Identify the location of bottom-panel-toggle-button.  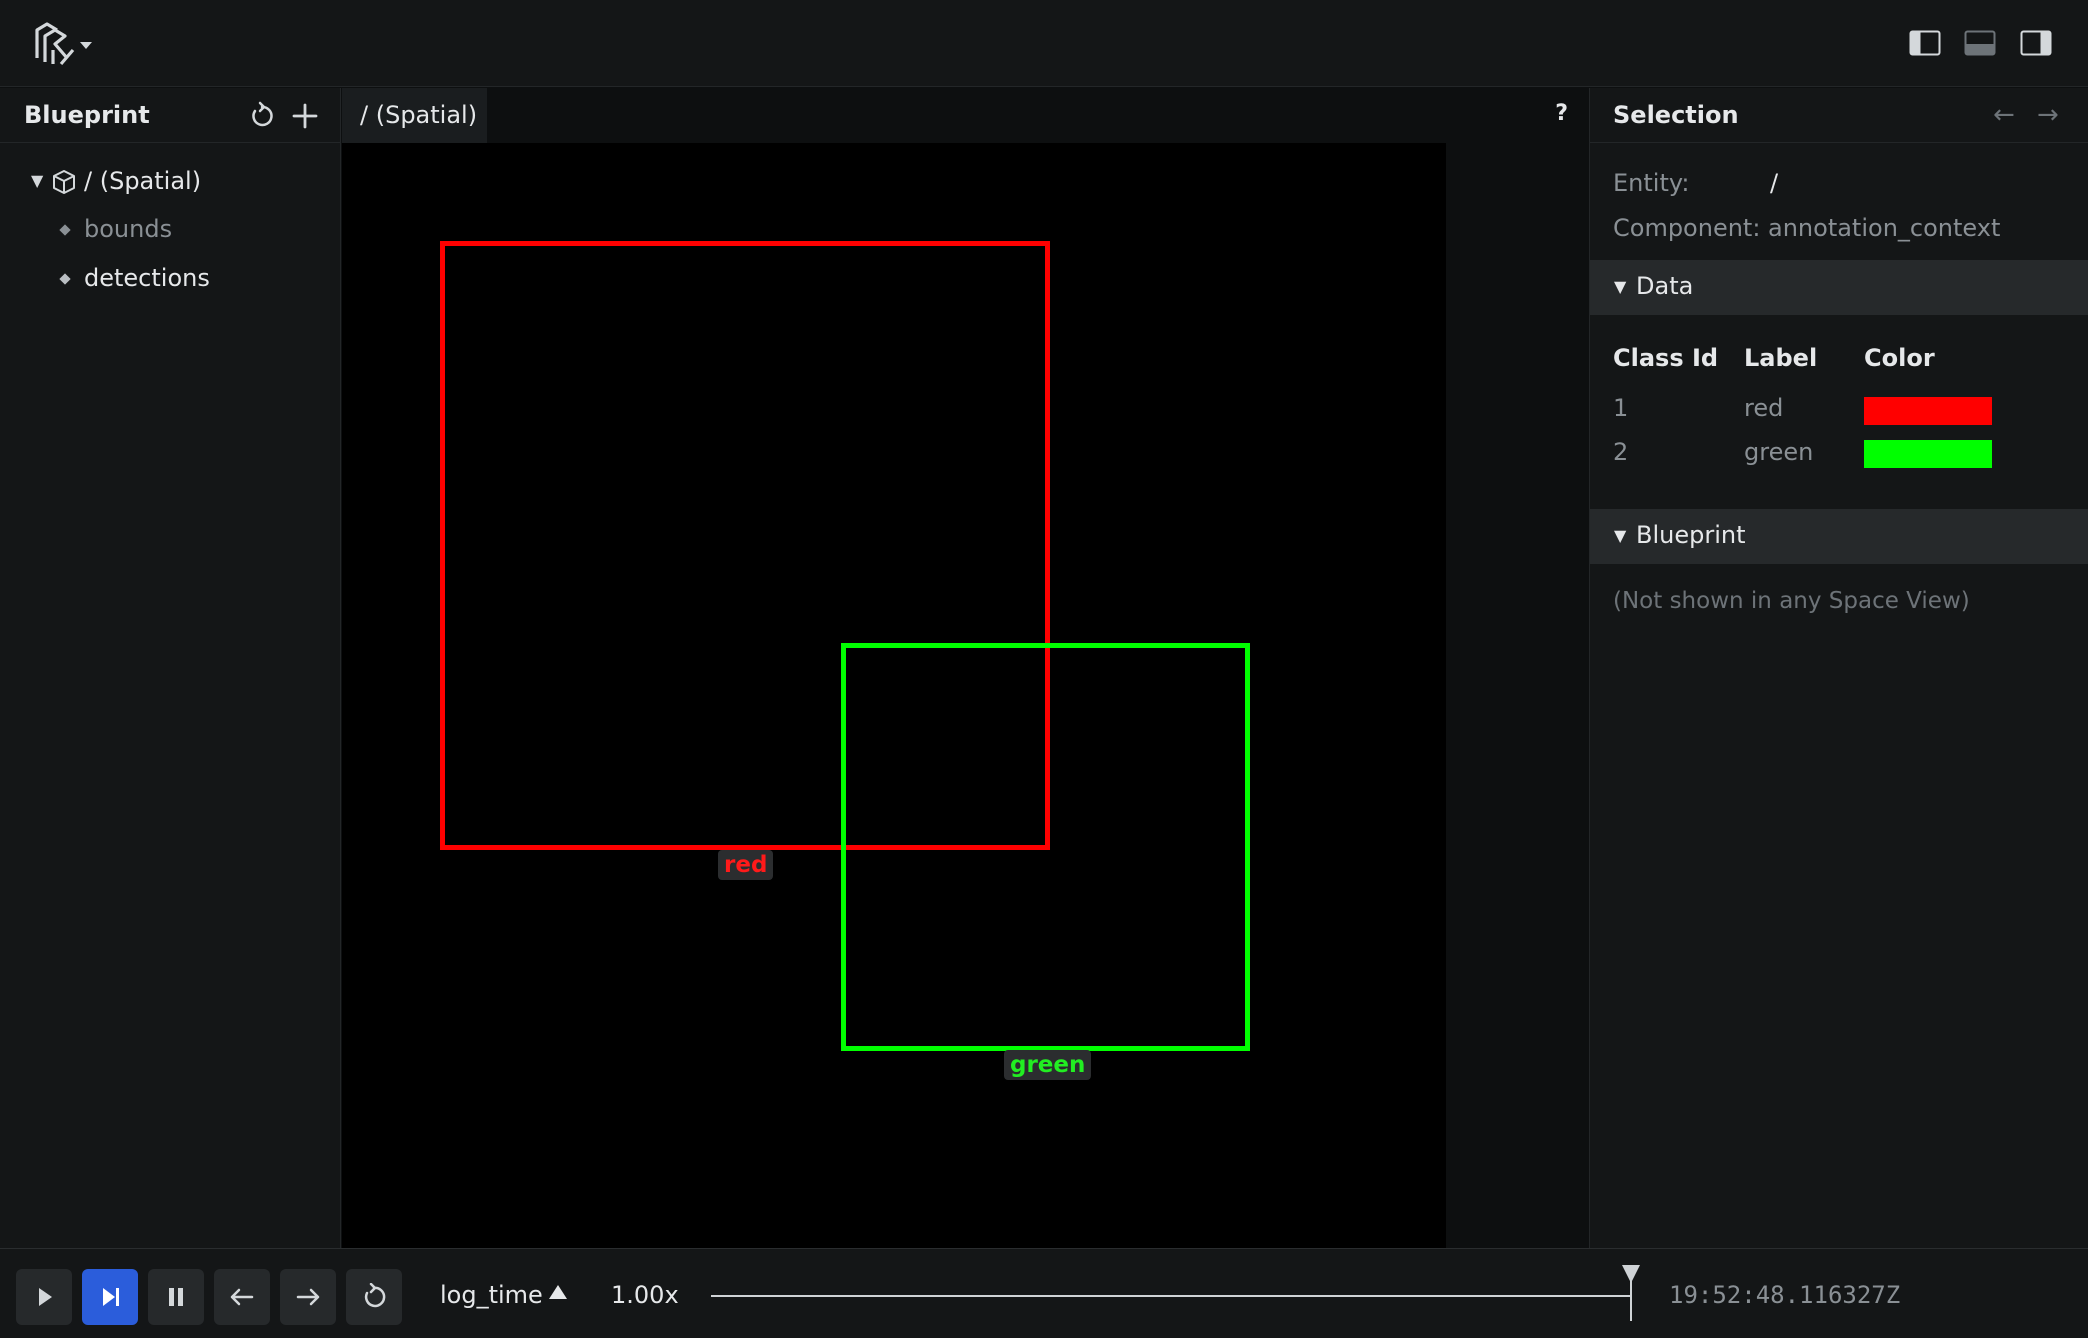
(1980, 43).